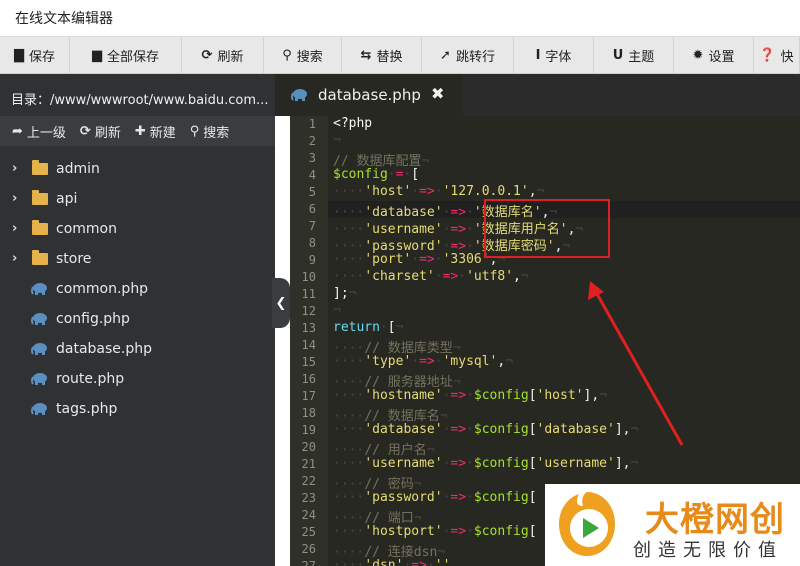 The image size is (800, 566). I want to click on tab-database-php: database.php ✖, so click(369, 95).